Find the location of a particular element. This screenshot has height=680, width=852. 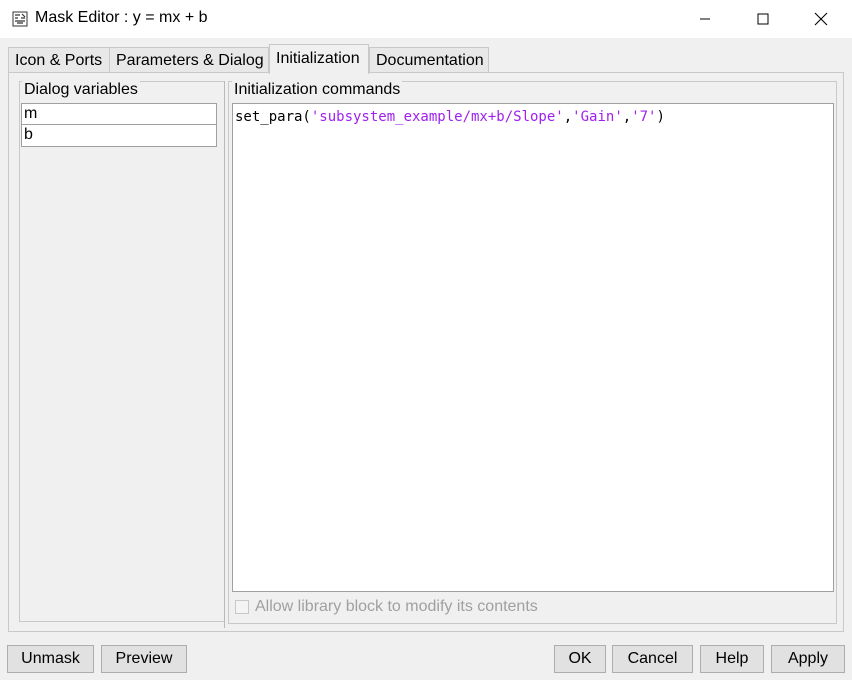

dialog-variables-label: Dialog variables is located at coordinates (81, 90).